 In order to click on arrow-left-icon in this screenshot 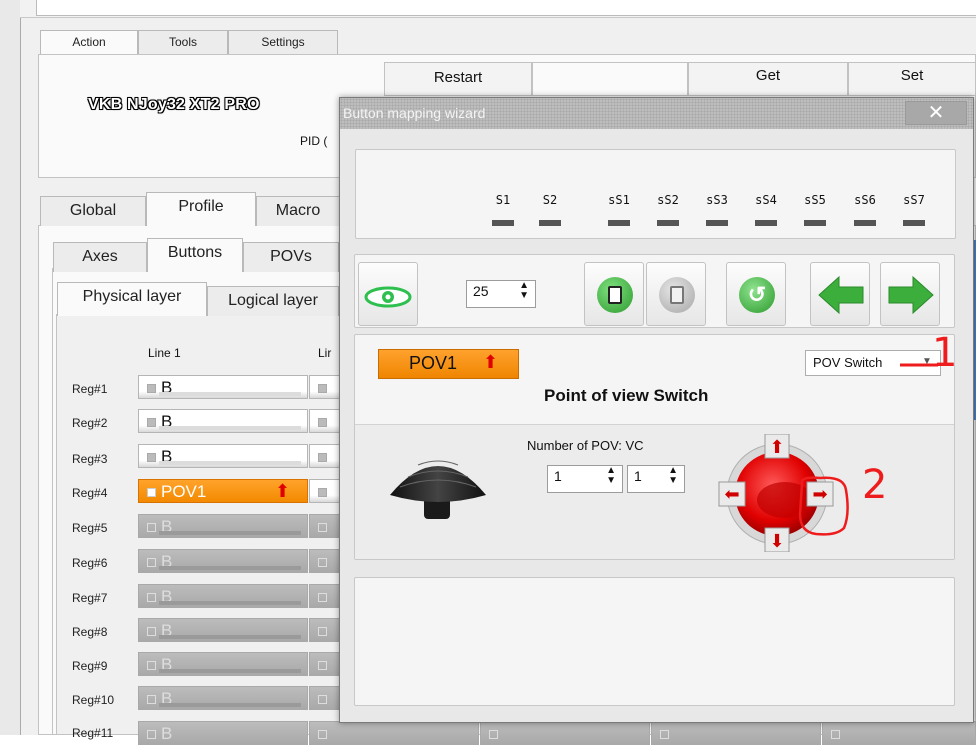, I will do `click(841, 295)`.